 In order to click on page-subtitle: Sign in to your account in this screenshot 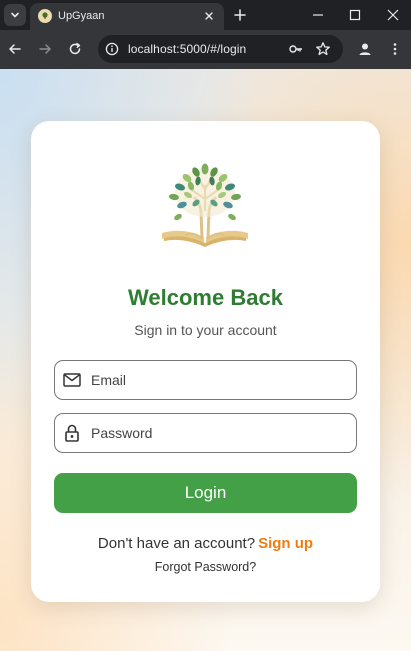, I will do `click(205, 330)`.